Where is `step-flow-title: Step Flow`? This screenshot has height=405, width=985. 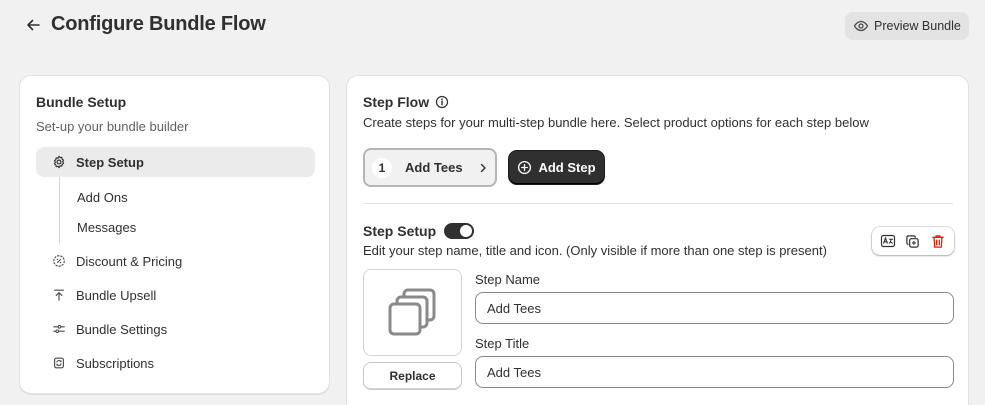 step-flow-title: Step Flow is located at coordinates (396, 102).